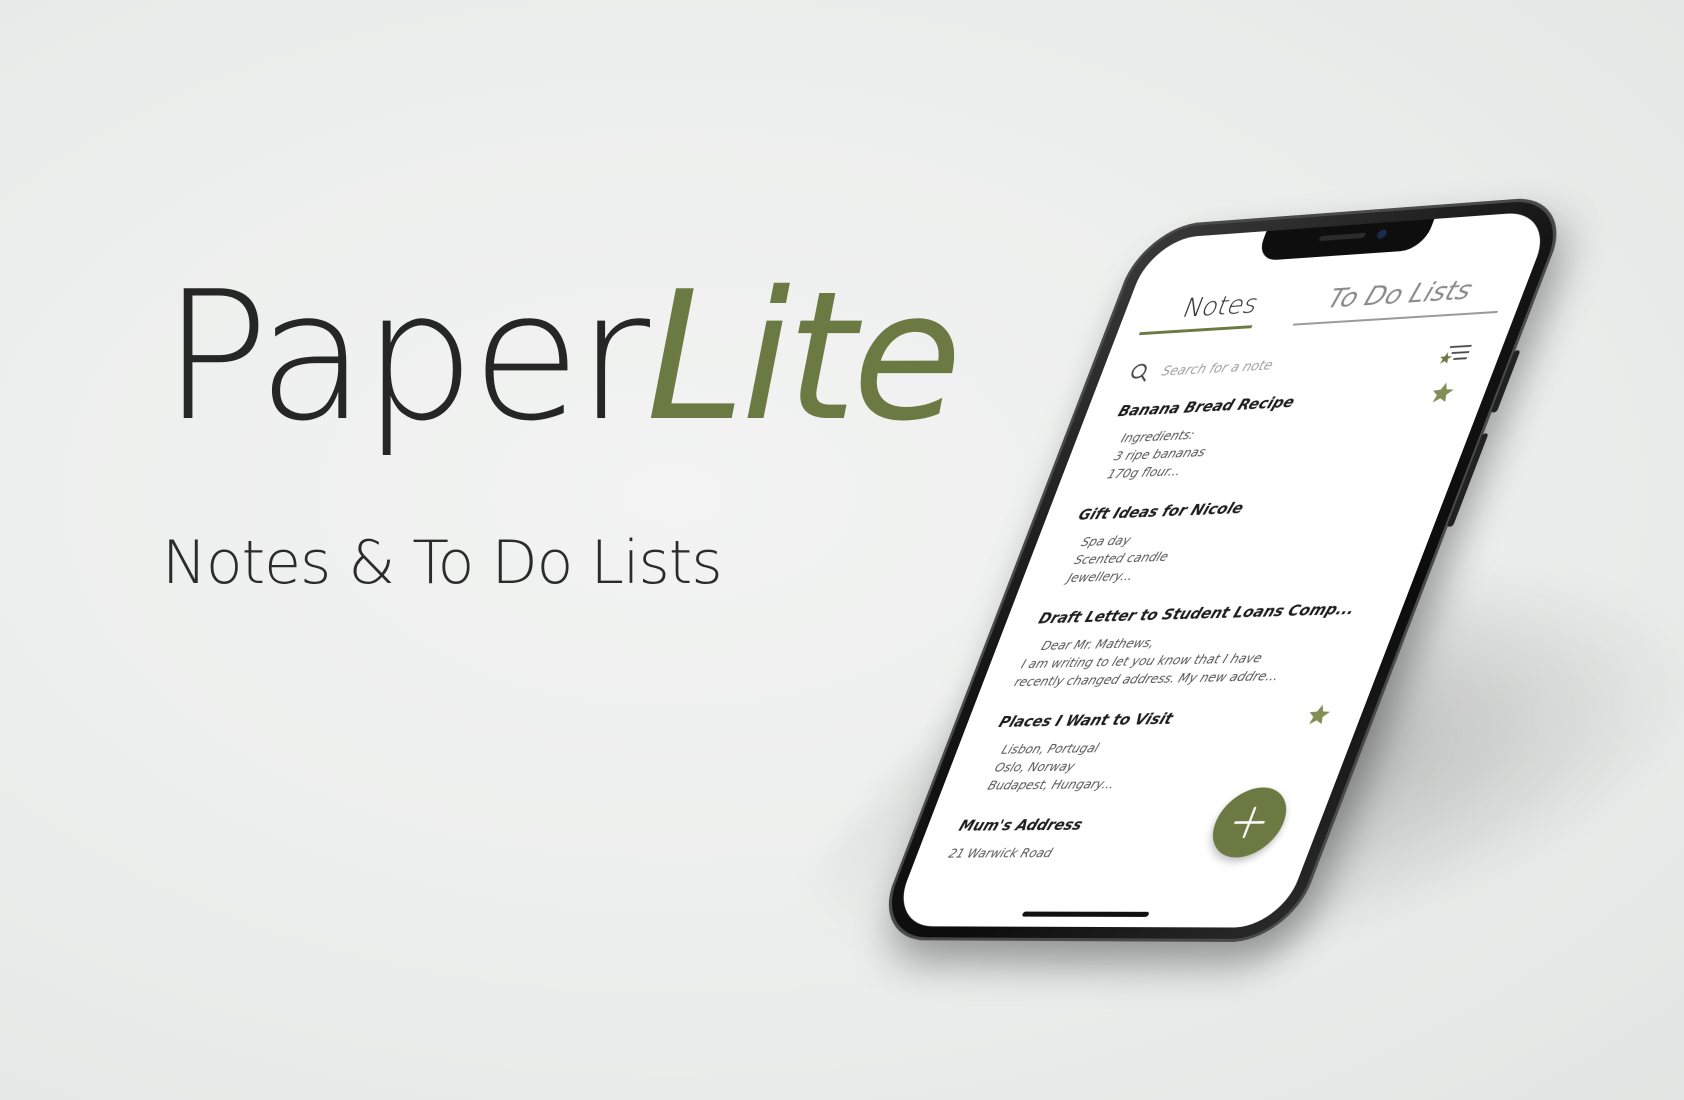  What do you see at coordinates (1085, 914) in the screenshot?
I see `home-indicator` at bounding box center [1085, 914].